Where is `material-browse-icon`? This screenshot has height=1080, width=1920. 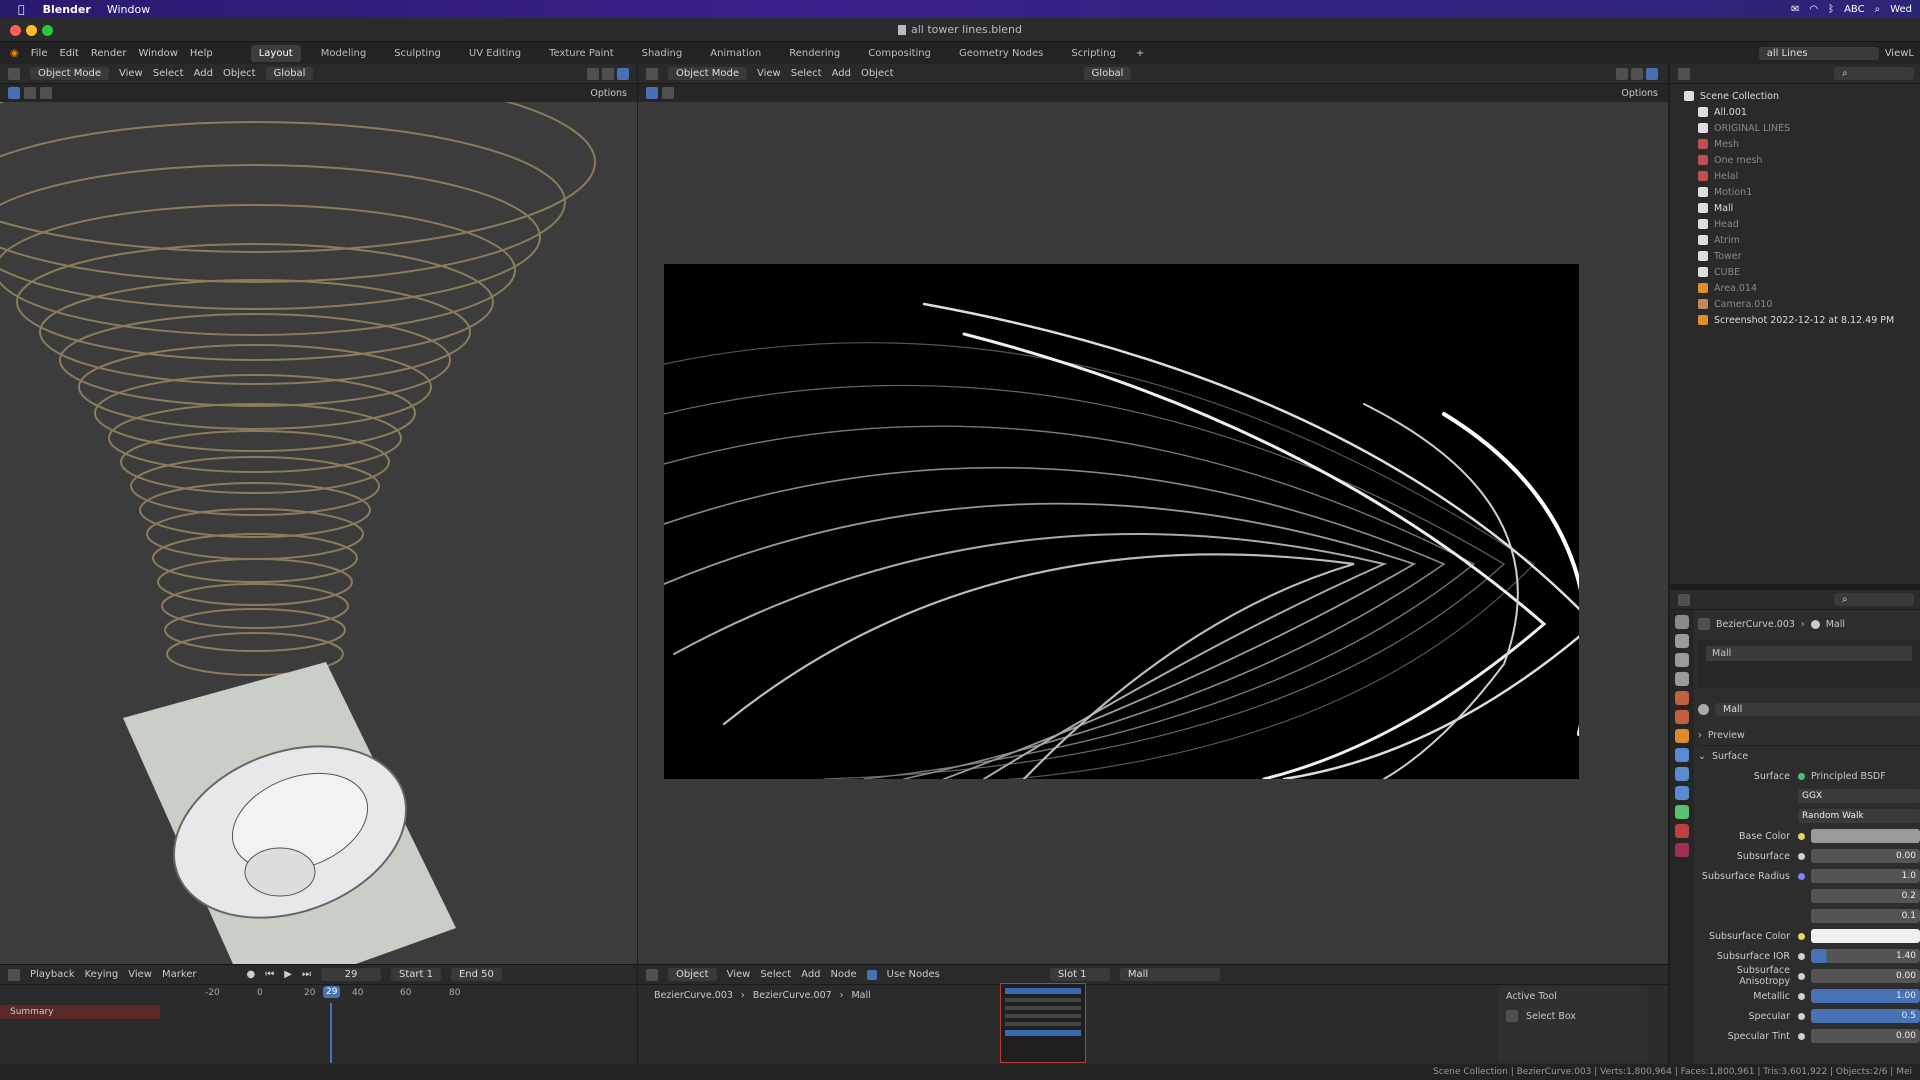 material-browse-icon is located at coordinates (1703, 709).